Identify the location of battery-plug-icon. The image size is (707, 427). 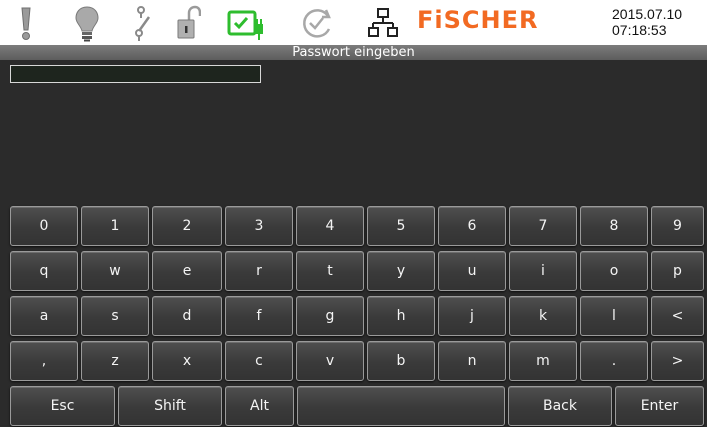
(247, 23).